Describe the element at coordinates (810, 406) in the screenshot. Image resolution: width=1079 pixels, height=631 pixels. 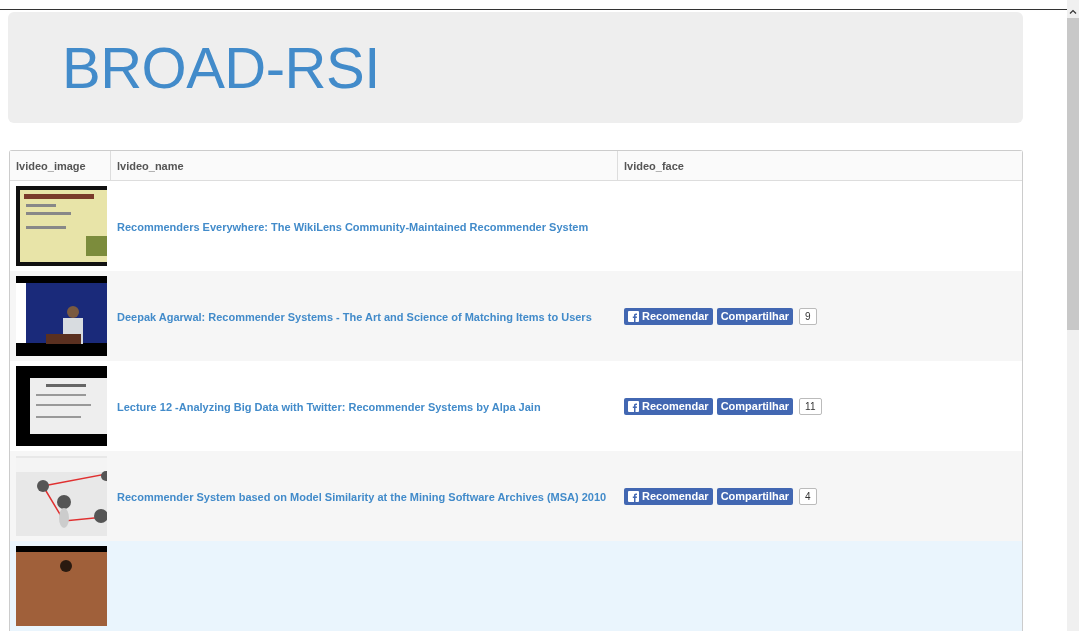
I see `share-count: 11` at that location.